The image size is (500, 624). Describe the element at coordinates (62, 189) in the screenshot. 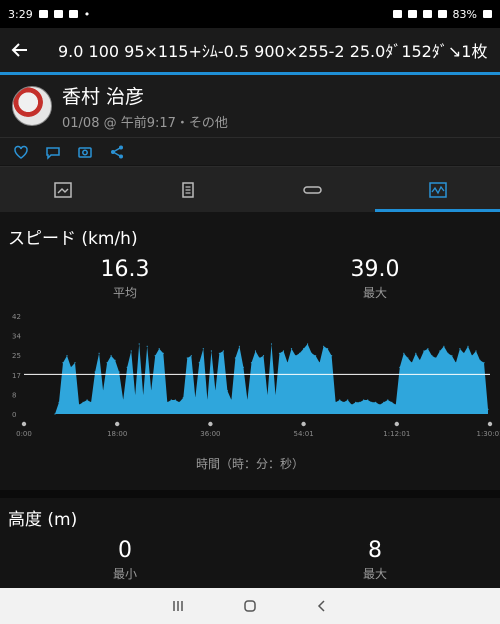

I see `tab-overview` at that location.